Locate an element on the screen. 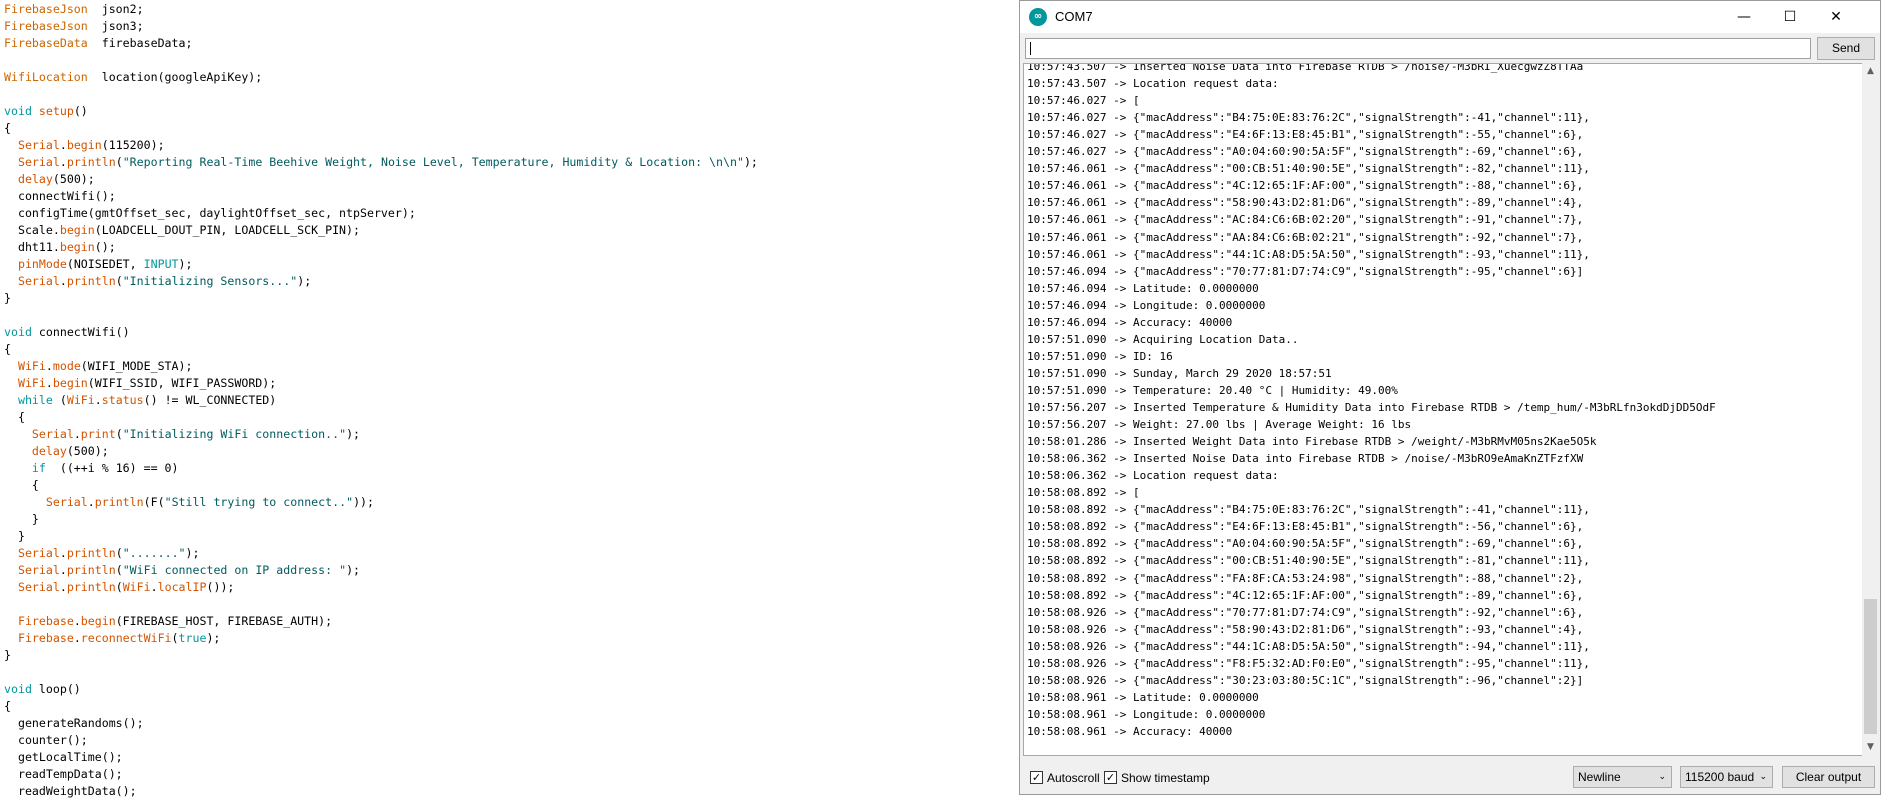  maximize-button: ☐ is located at coordinates (1790, 17).